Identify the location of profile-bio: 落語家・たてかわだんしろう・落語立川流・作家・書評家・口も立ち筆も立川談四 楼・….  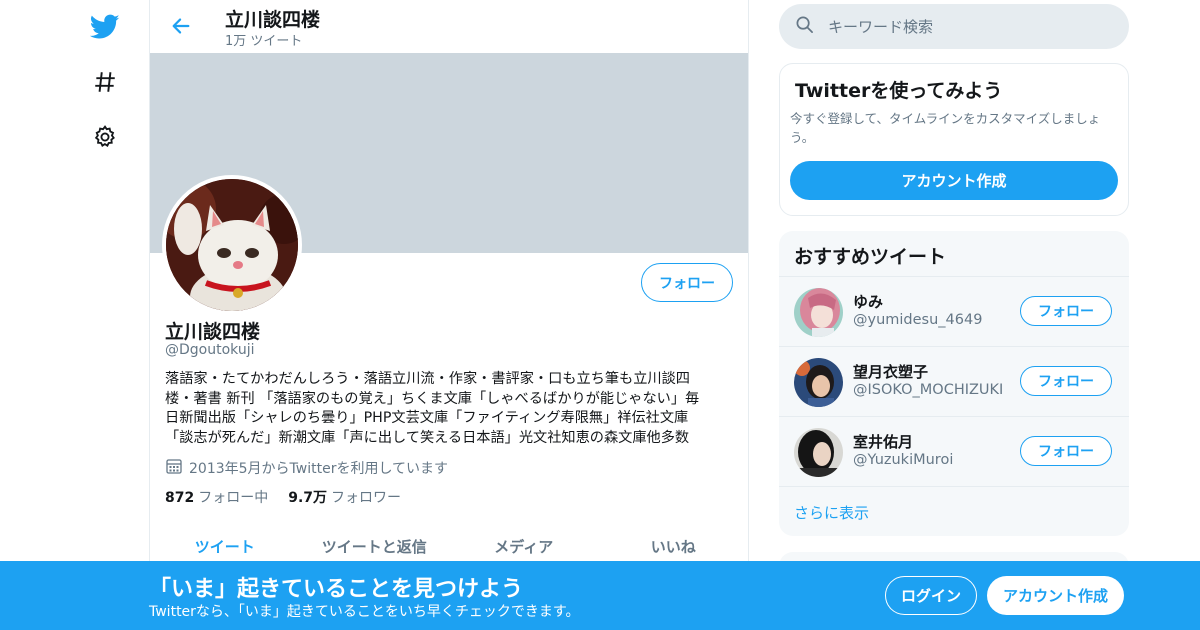
(452, 409).